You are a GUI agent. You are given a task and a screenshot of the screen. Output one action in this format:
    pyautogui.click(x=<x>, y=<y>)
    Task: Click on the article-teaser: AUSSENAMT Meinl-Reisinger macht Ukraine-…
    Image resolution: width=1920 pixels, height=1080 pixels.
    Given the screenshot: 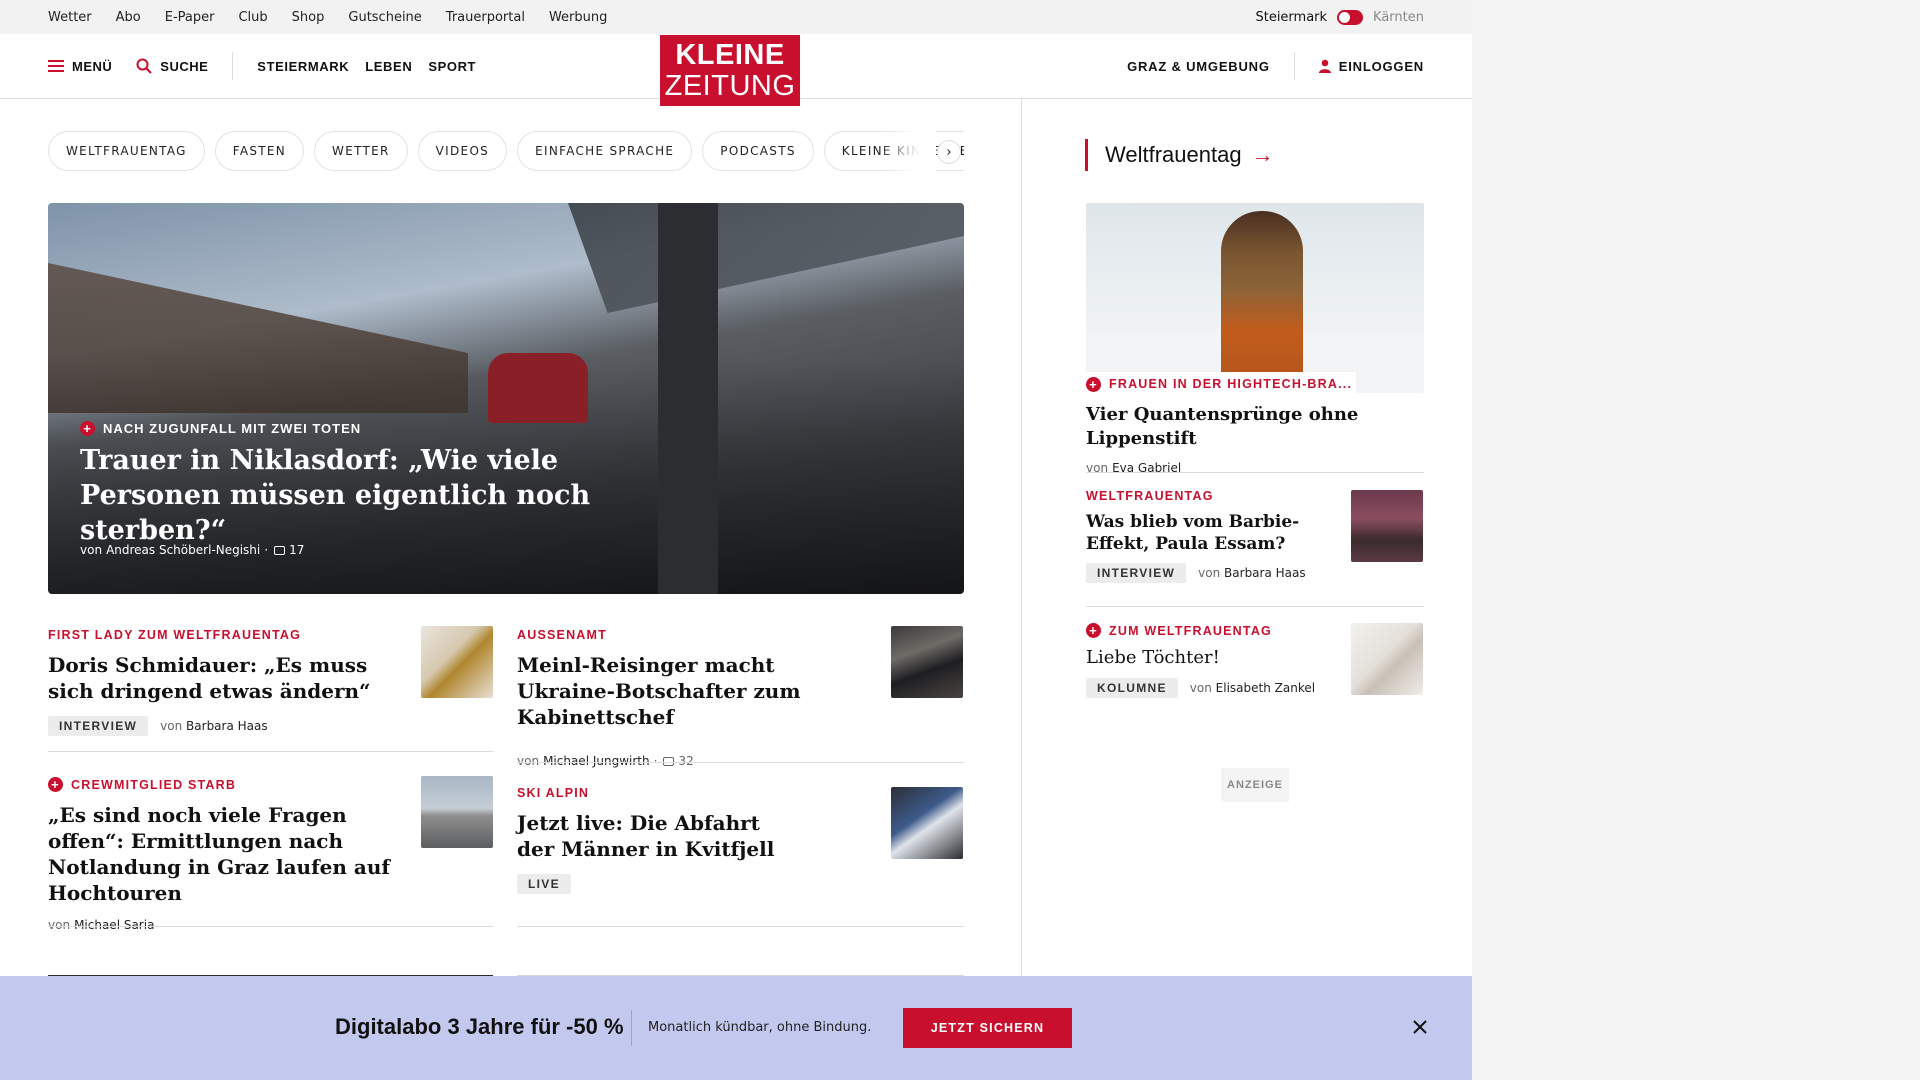 What is the action you would take?
    pyautogui.click(x=687, y=698)
    